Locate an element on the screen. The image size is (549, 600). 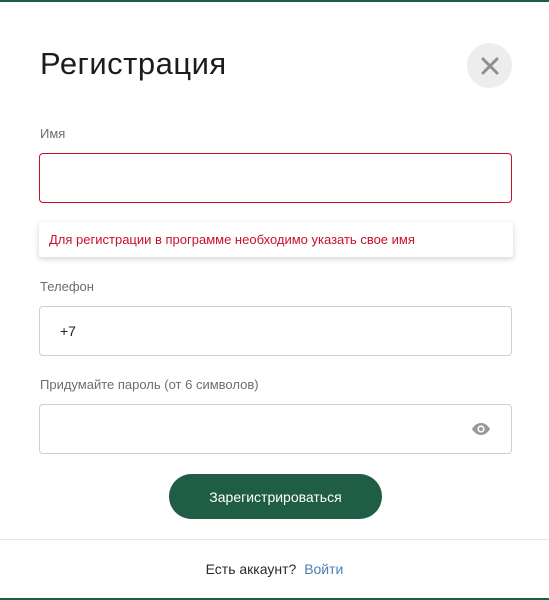
phone-input is located at coordinates (275, 331).